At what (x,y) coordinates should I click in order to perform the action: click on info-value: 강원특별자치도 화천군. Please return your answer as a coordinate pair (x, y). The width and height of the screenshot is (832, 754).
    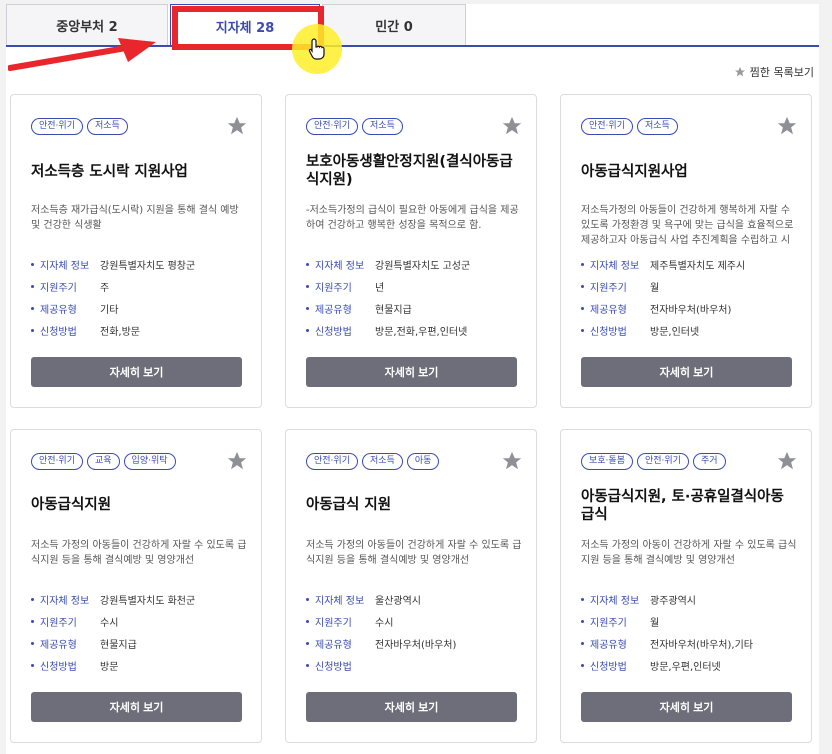
    Looking at the image, I should click on (148, 601).